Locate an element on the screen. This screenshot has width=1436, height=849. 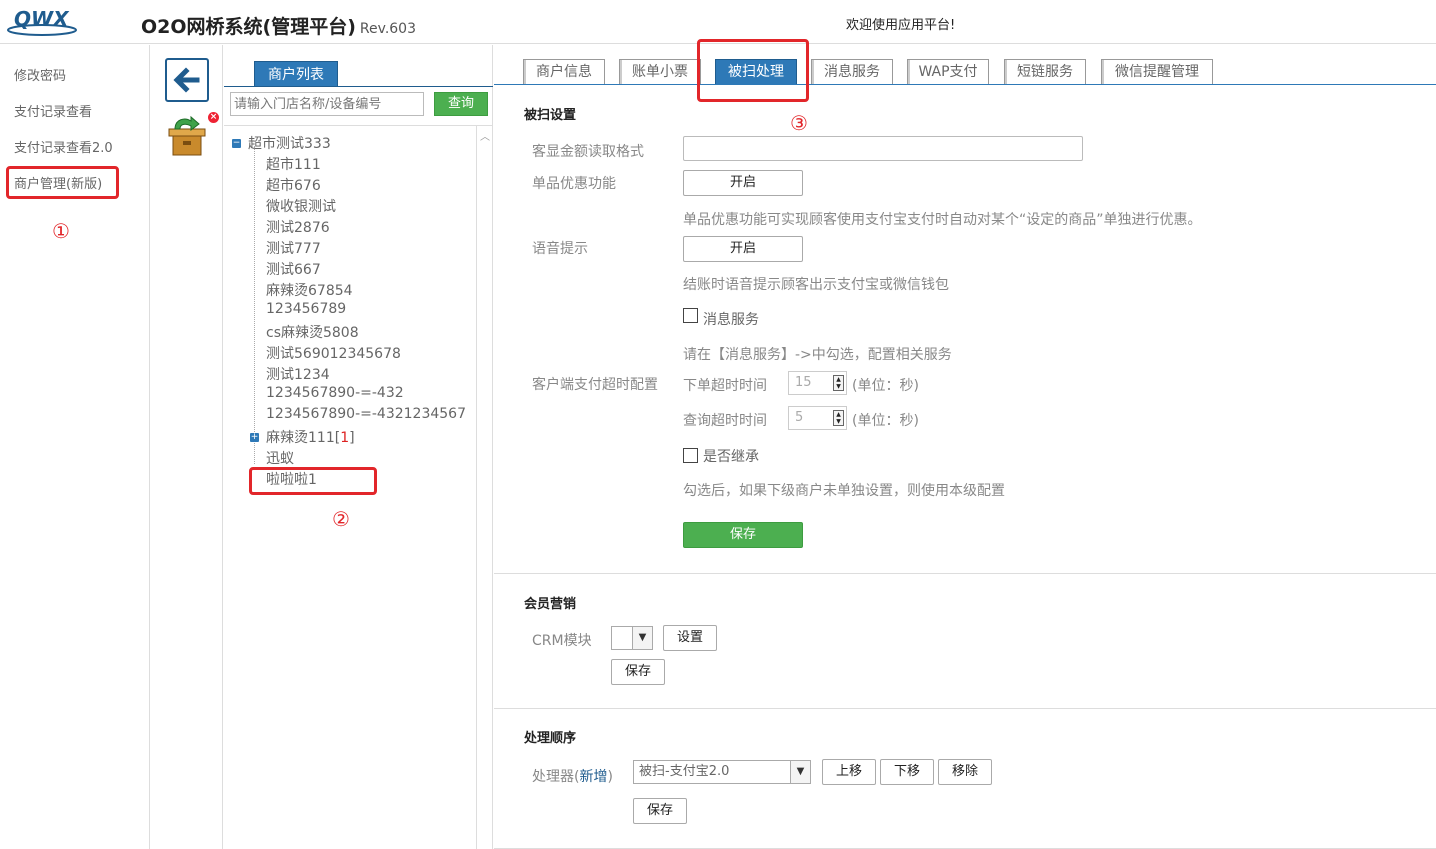
tree-node-collapsed: 麻辣烫111[1] is located at coordinates (310, 437).